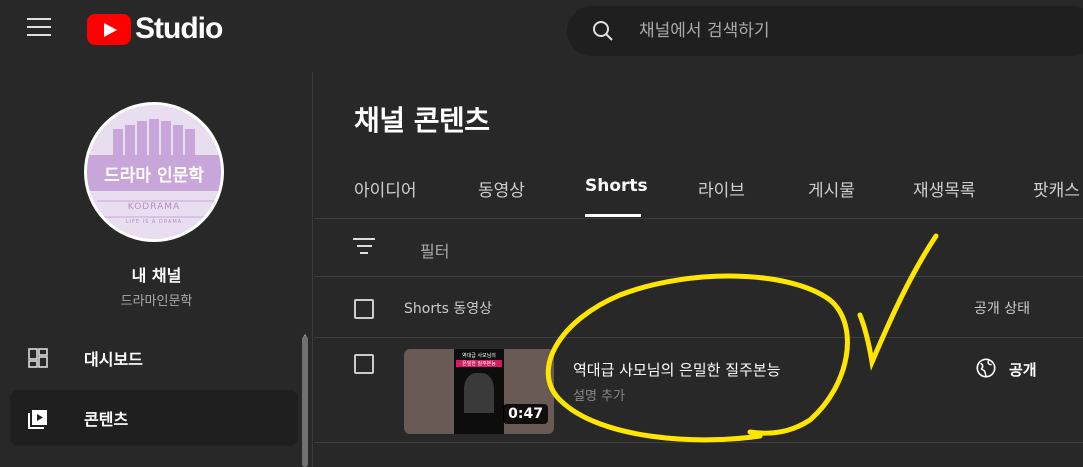 This screenshot has height=467, width=1083. I want to click on thumbnail-text-line1: 역대급 사모님의, so click(479, 356).